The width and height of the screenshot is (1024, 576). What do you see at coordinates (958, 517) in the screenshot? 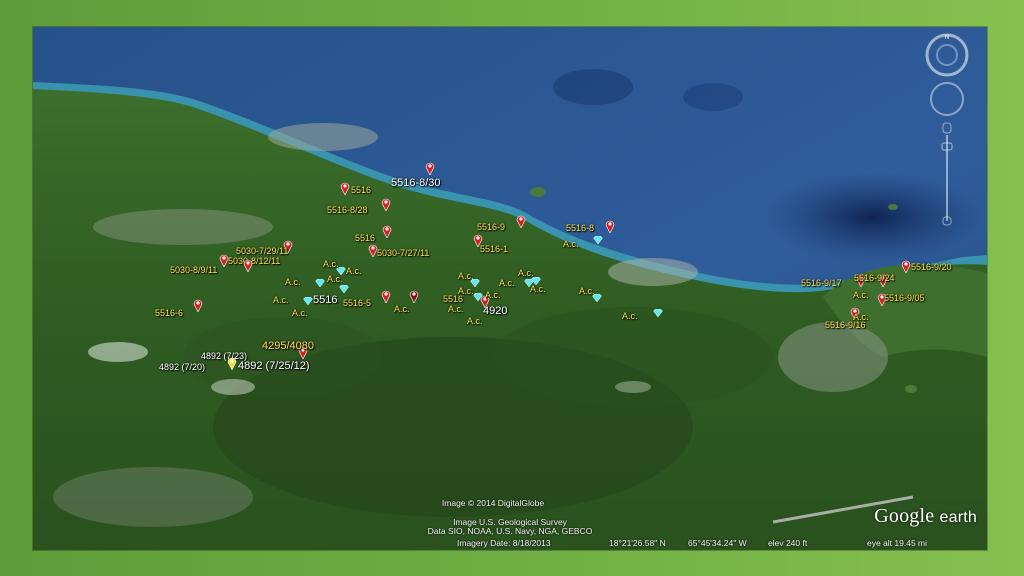
I see `logo-suffix: earth` at bounding box center [958, 517].